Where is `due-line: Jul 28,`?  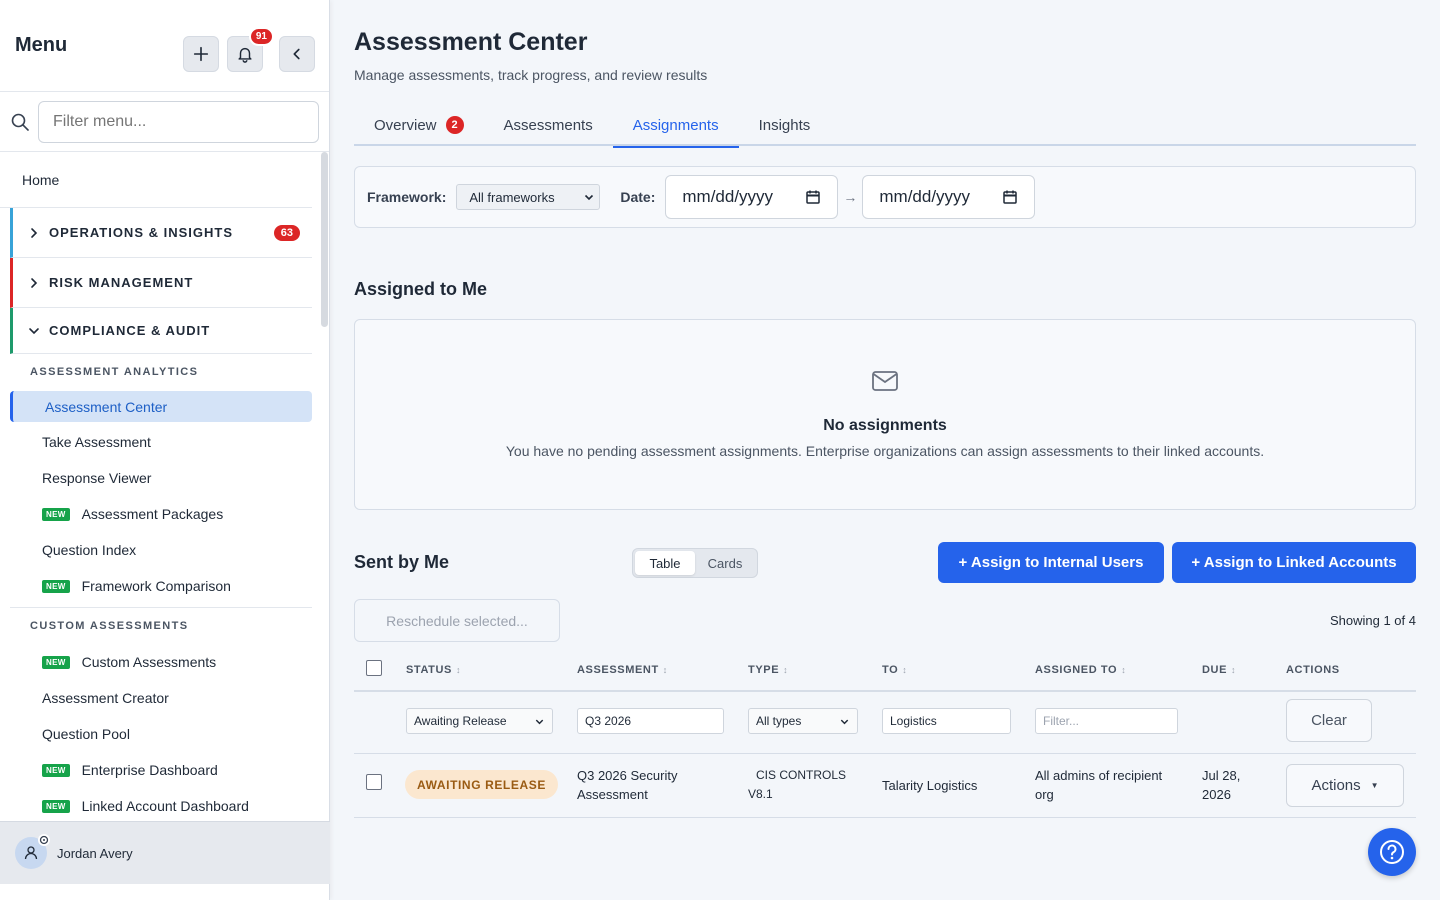 due-line: Jul 28, is located at coordinates (1221, 775).